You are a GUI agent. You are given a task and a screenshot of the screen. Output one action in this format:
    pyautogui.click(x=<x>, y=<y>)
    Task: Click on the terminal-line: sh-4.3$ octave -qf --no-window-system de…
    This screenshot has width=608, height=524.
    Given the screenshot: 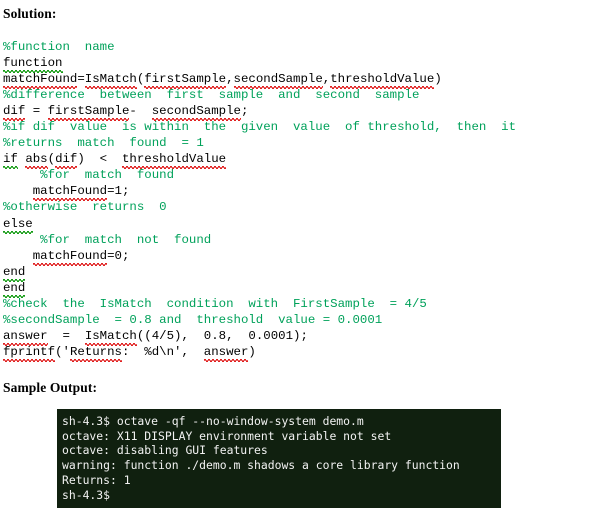 What is the action you would take?
    pyautogui.click(x=213, y=421)
    